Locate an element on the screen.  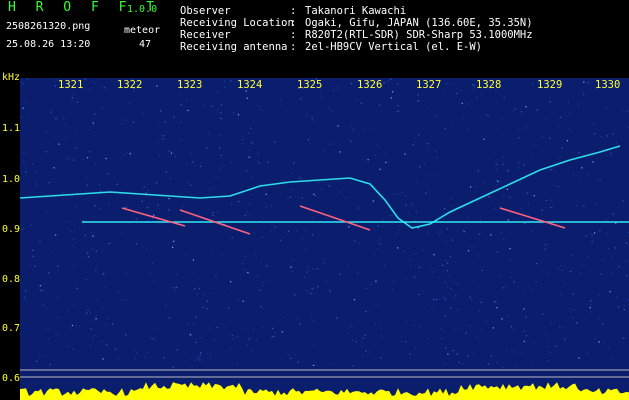
receiver-label: Receiver is located at coordinates (205, 35).